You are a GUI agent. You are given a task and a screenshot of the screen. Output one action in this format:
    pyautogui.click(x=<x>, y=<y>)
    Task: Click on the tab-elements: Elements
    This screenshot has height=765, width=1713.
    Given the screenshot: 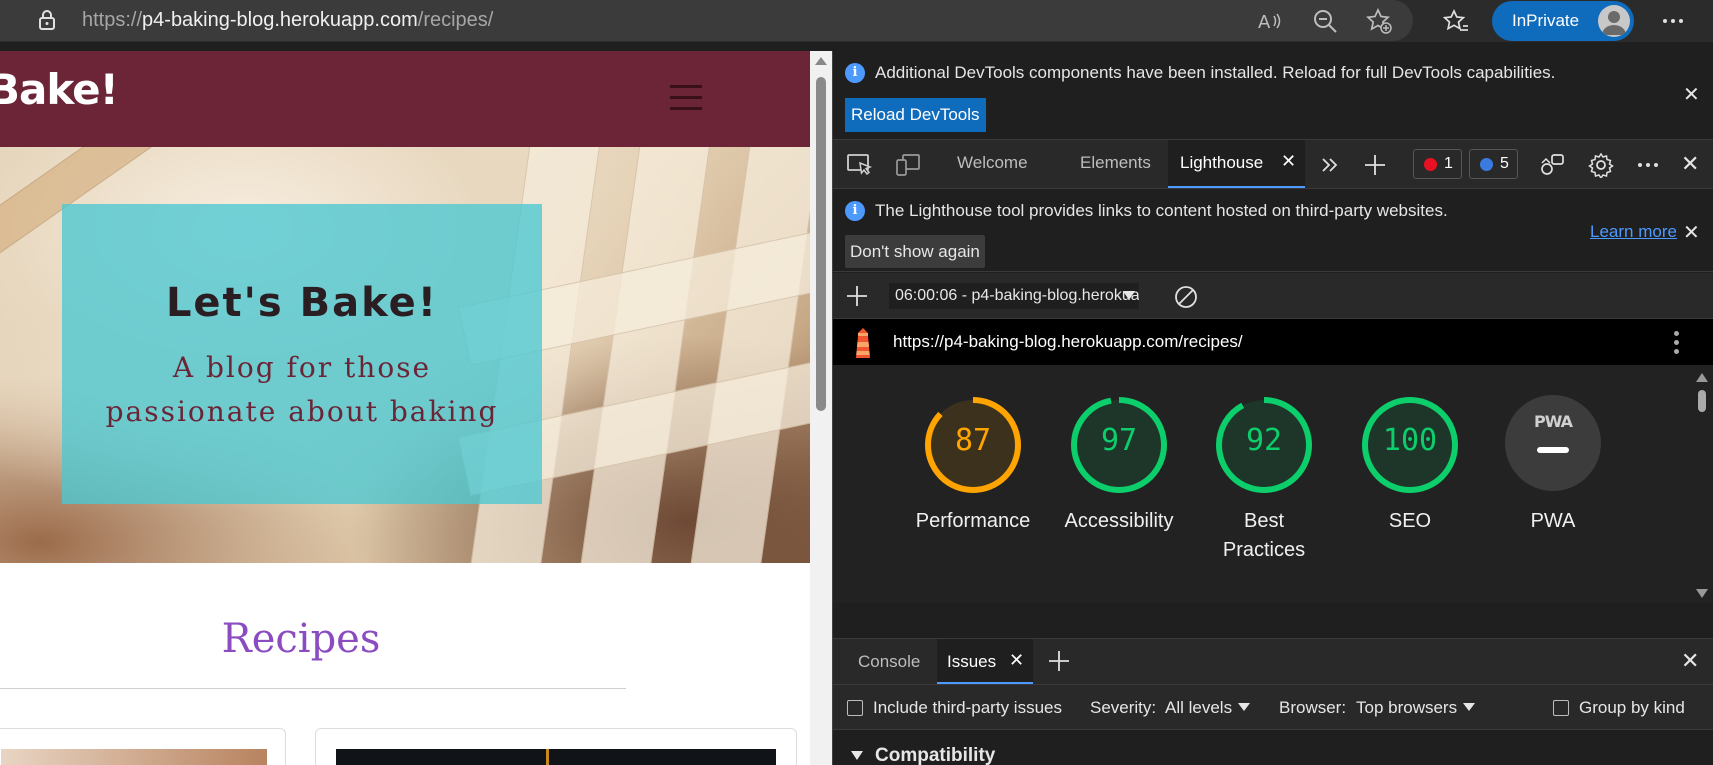 What is the action you would take?
    pyautogui.click(x=1115, y=163)
    